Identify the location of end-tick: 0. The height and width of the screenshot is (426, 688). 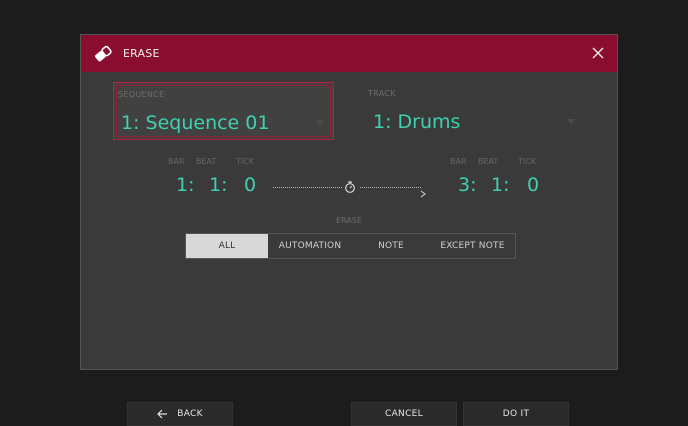
(533, 185).